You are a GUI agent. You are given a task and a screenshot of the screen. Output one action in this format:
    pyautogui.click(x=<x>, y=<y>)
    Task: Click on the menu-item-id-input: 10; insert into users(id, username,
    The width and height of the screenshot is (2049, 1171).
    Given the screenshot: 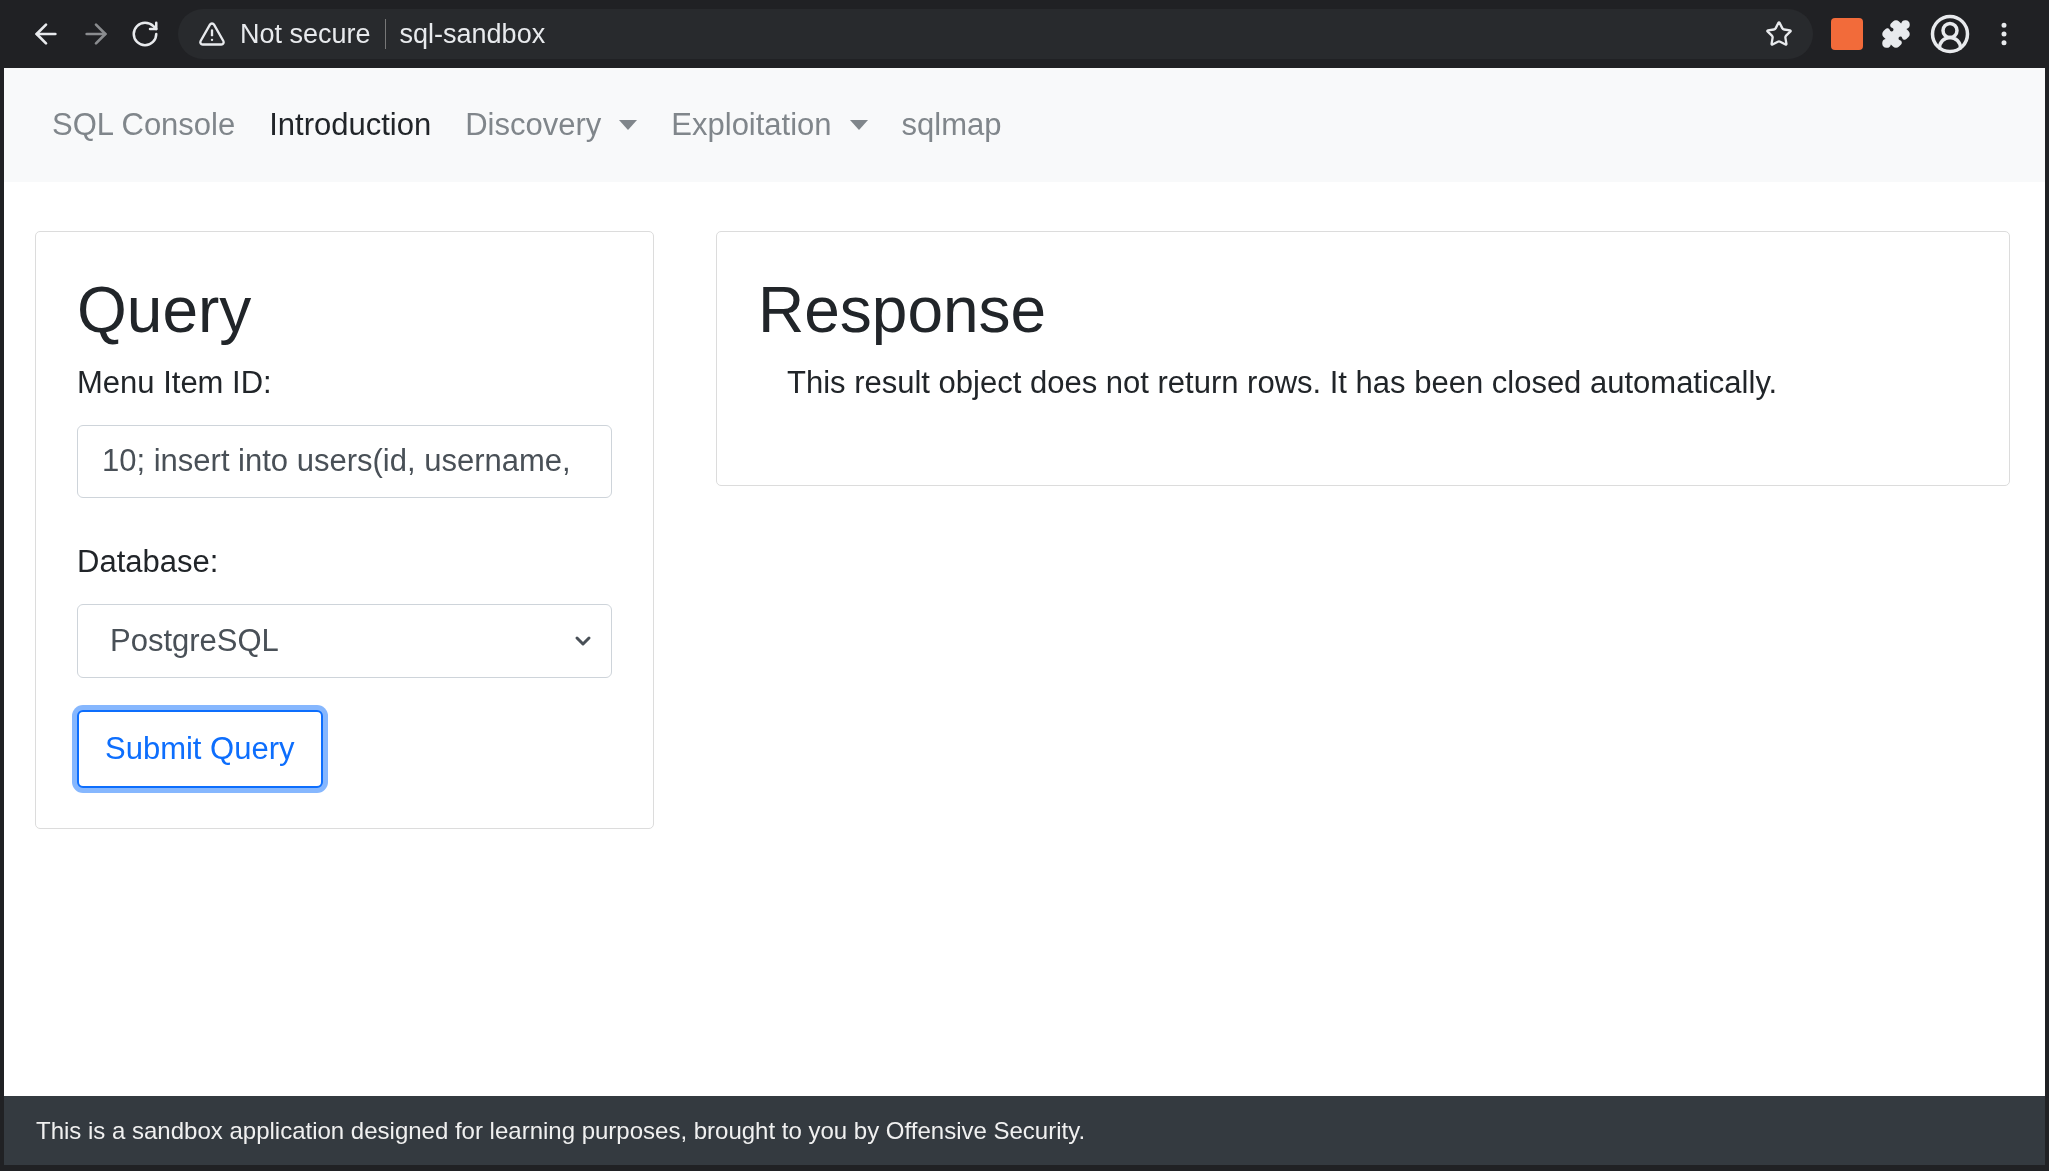 What is the action you would take?
    pyautogui.click(x=344, y=461)
    